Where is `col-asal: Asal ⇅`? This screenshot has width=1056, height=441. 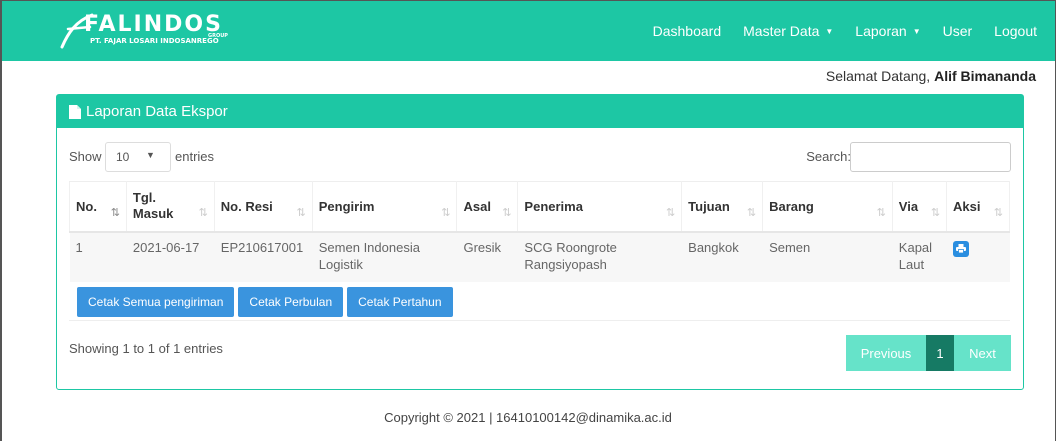 col-asal: Asal ⇅ is located at coordinates (487, 207).